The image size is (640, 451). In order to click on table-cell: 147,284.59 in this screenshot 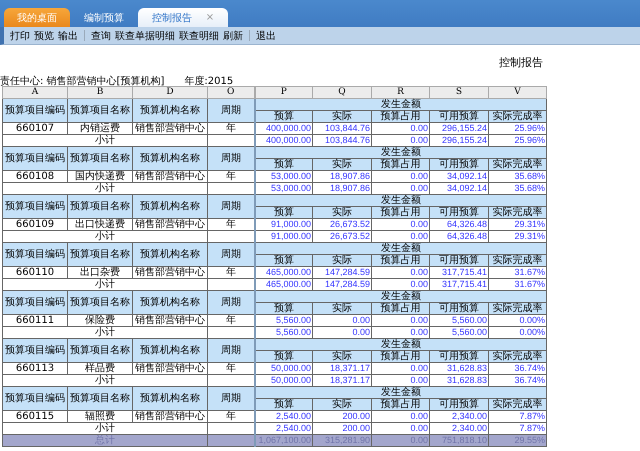, I will do `click(342, 272)`.